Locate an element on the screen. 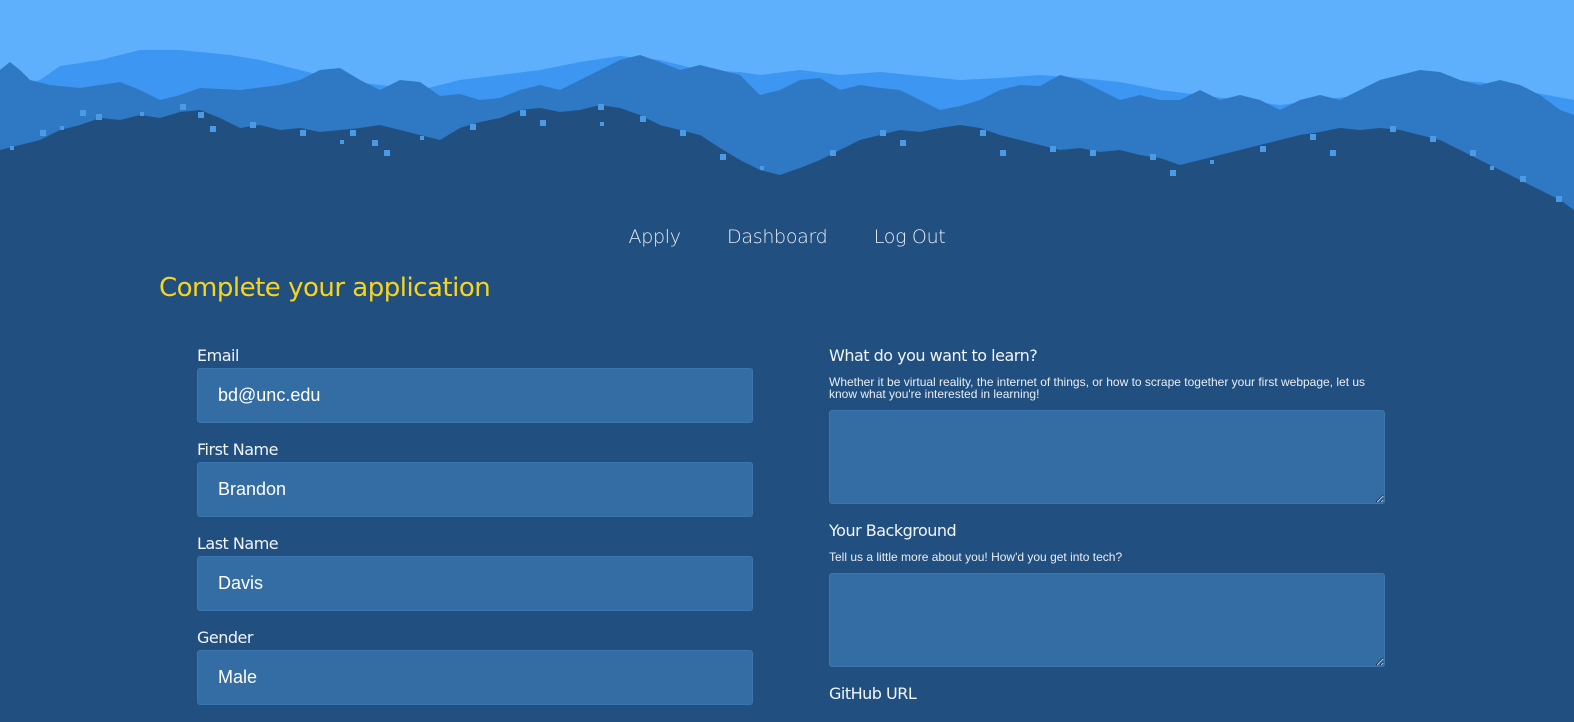  nav-link-apply: Apply is located at coordinates (655, 237).